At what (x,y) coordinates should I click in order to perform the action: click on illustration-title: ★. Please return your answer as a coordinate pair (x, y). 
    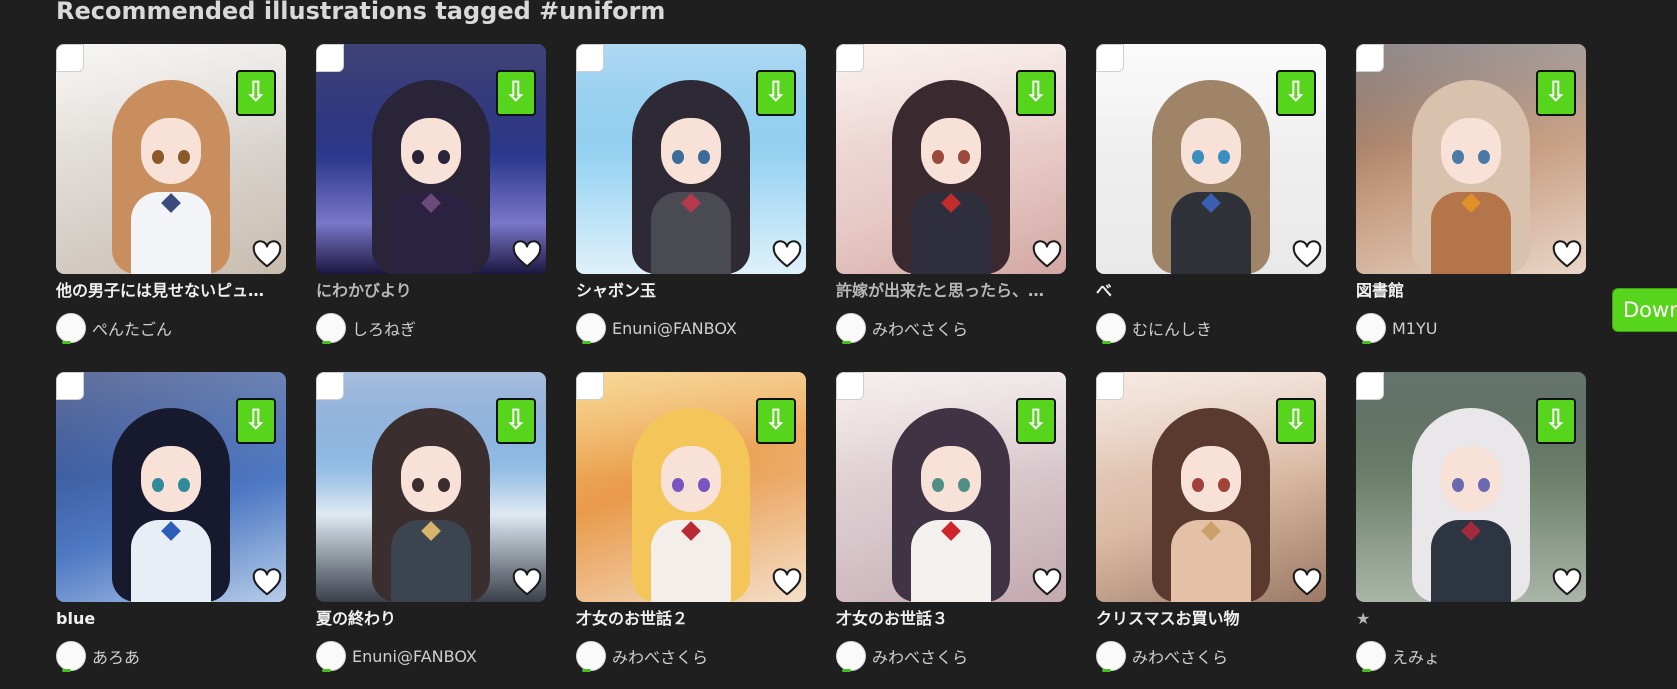
    Looking at the image, I should click on (1471, 619).